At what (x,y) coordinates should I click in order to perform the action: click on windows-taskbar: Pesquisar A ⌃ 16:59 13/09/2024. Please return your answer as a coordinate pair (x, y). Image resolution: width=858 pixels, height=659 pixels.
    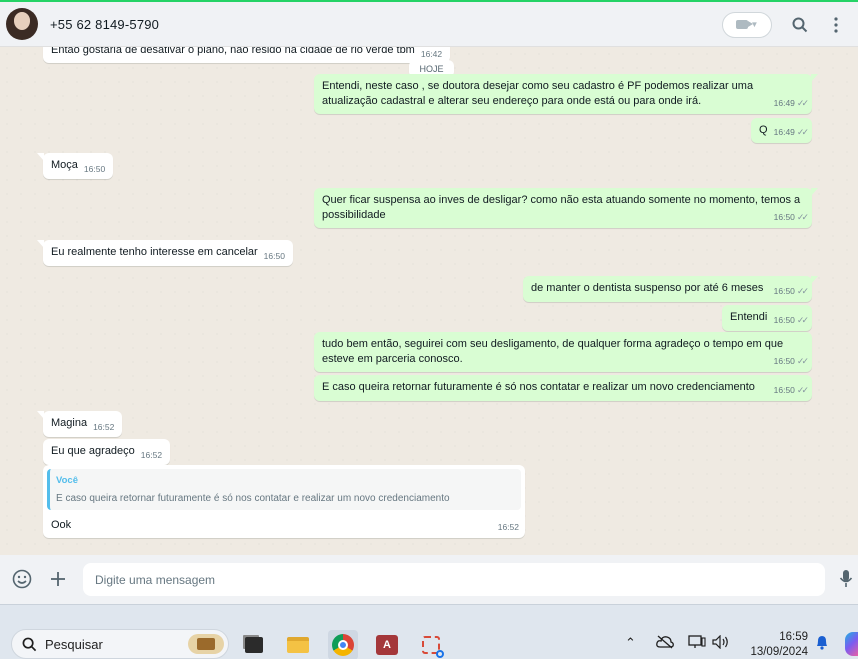
    Looking at the image, I should click on (429, 631).